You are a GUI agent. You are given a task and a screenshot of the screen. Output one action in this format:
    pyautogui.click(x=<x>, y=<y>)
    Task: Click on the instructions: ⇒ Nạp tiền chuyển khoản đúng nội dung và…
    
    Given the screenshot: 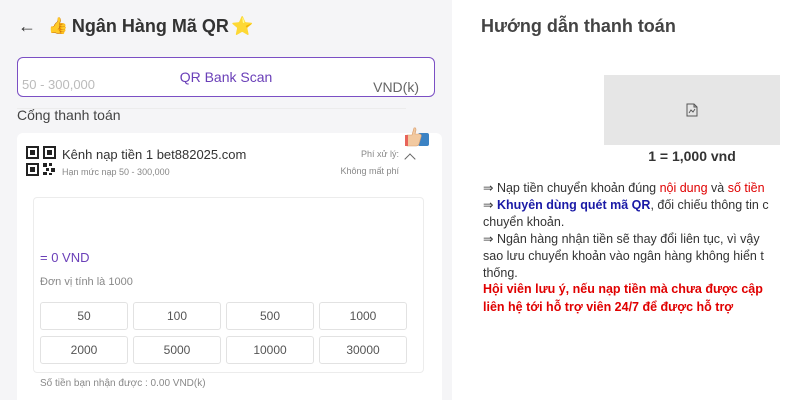 What is the action you would take?
    pyautogui.click(x=641, y=231)
    